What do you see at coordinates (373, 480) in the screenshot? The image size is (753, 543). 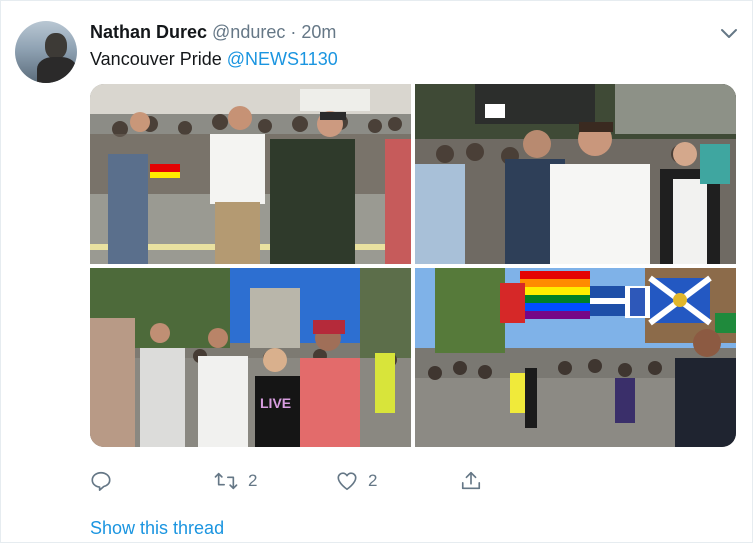 I see `like-count: 2` at bounding box center [373, 480].